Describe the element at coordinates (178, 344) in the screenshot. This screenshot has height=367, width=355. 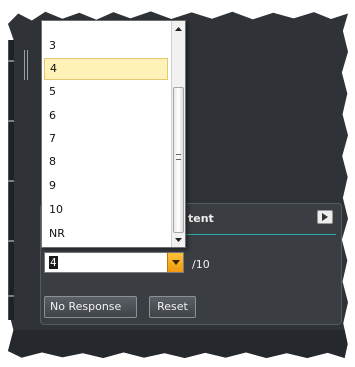
I see `status-bar` at that location.